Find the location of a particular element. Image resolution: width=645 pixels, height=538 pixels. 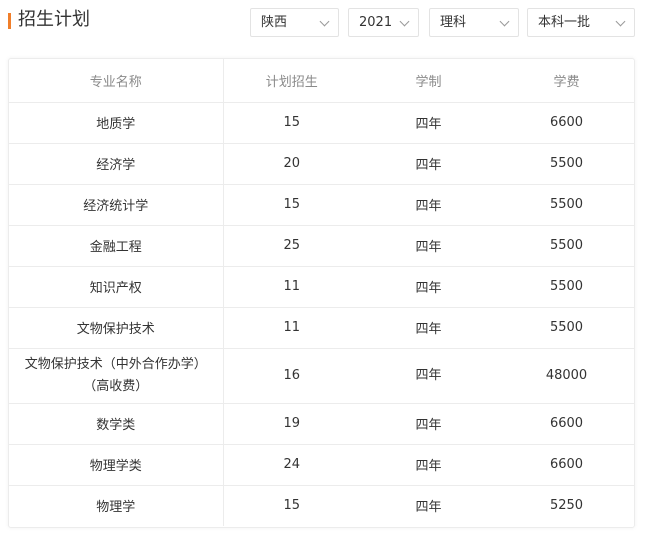

major-cell: 经济统计学 is located at coordinates (116, 205).